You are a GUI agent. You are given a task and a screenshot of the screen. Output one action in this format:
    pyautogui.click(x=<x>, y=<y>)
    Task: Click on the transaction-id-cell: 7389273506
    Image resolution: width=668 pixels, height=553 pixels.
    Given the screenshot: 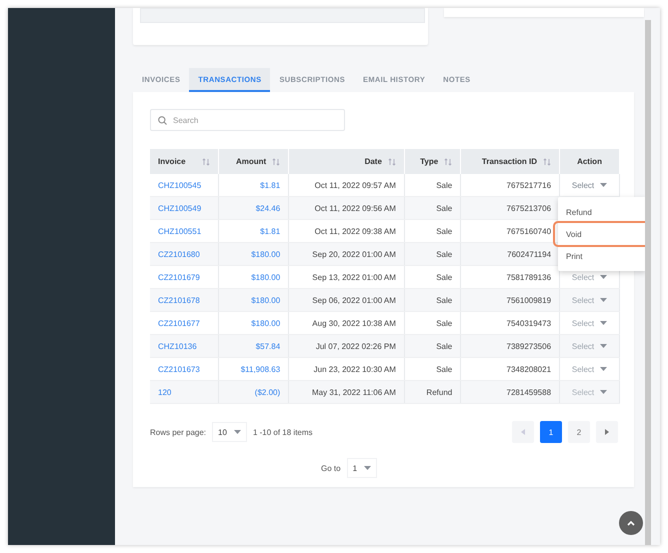 What is the action you would take?
    pyautogui.click(x=510, y=346)
    